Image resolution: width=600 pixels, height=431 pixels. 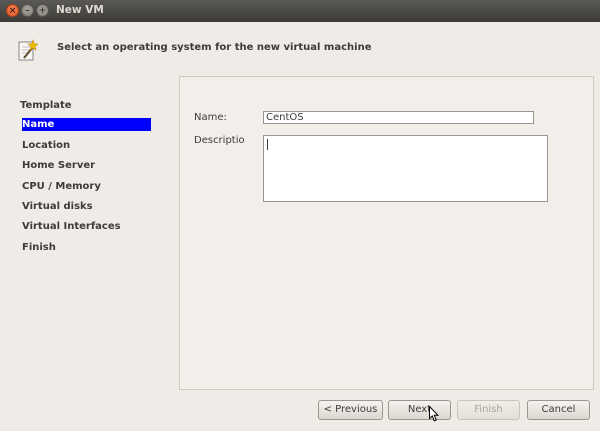 I want to click on previous-button: < Previous, so click(x=350, y=410).